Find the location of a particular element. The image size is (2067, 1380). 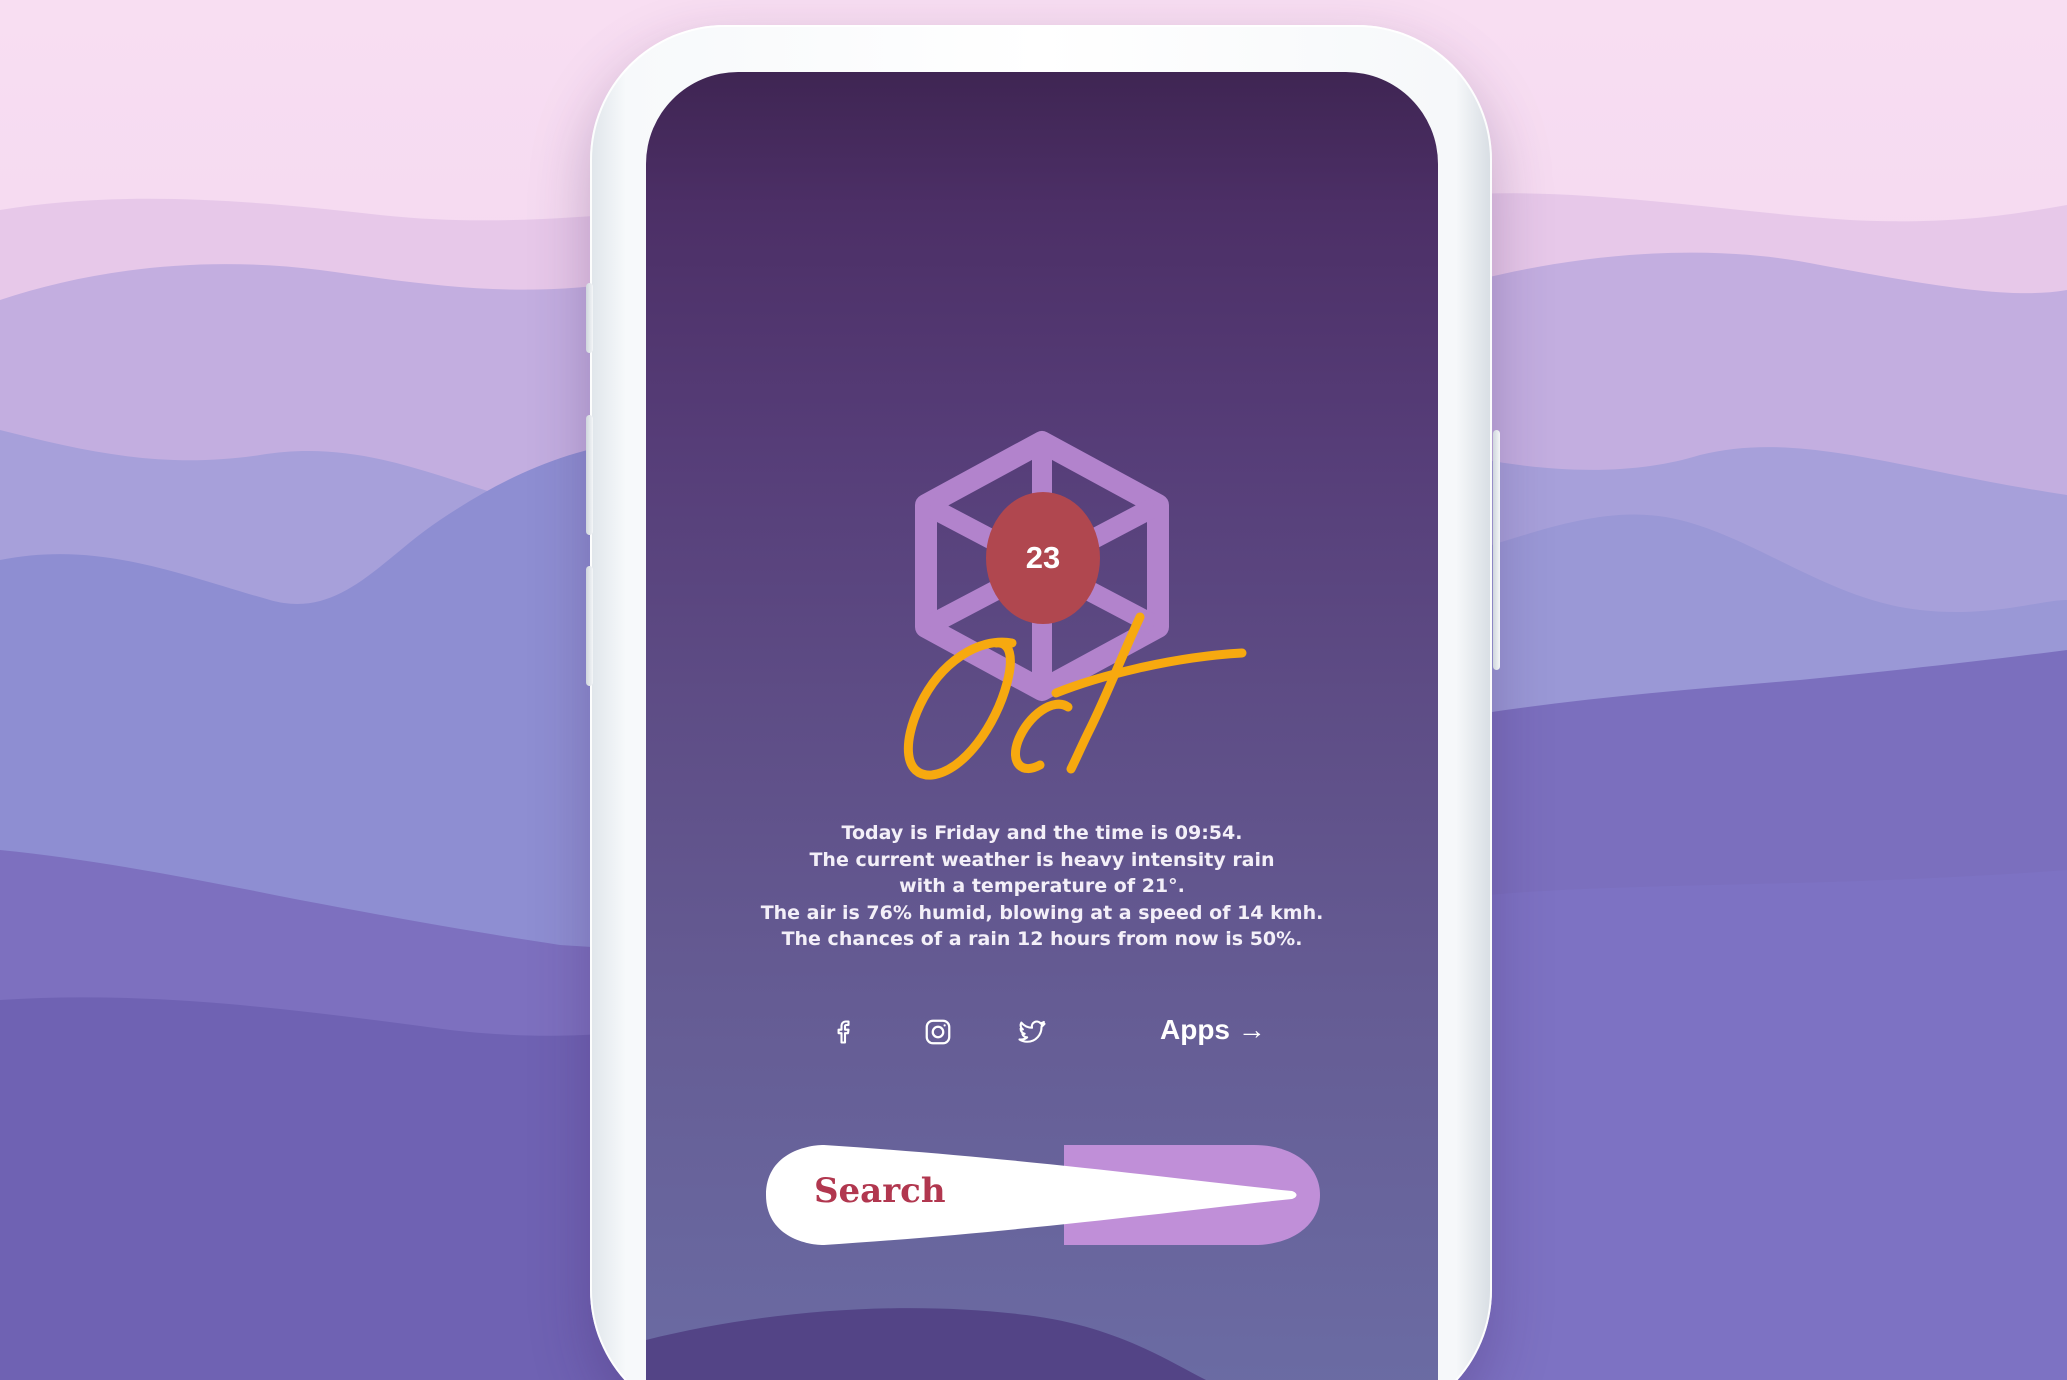

facebook-link is located at coordinates (845, 1032).